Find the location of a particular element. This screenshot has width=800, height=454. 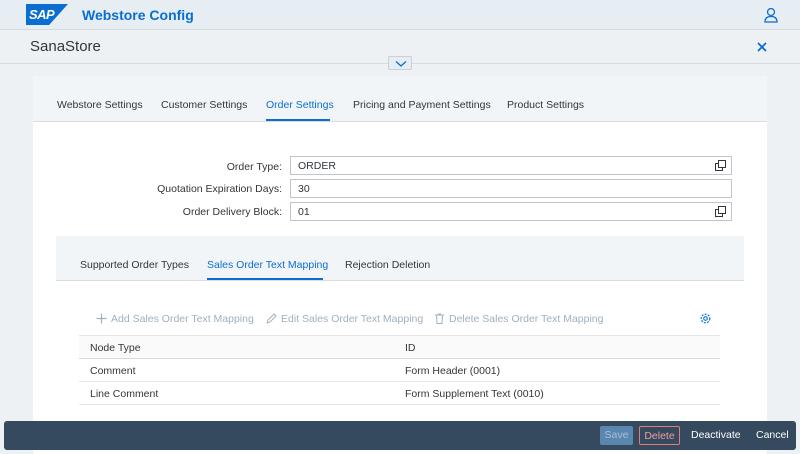

add-icon is located at coordinates (101, 318).